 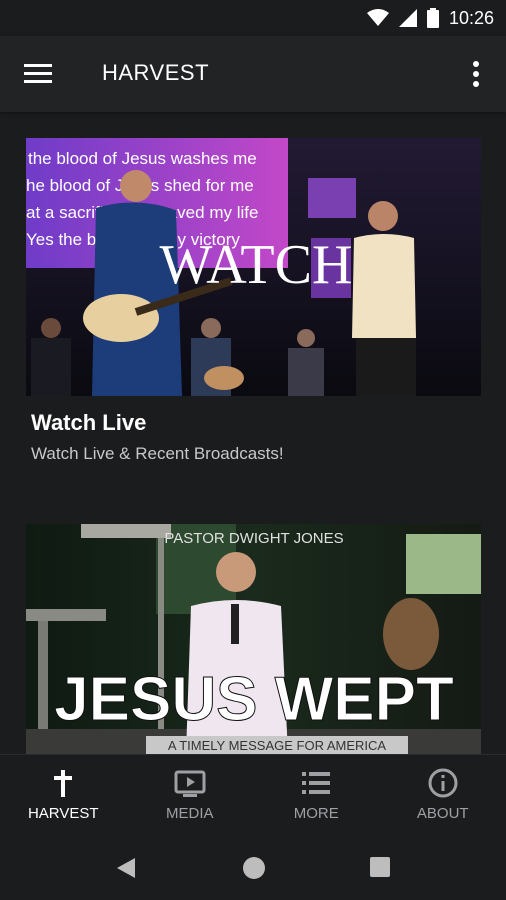 What do you see at coordinates (316, 783) in the screenshot?
I see `list-icon` at bounding box center [316, 783].